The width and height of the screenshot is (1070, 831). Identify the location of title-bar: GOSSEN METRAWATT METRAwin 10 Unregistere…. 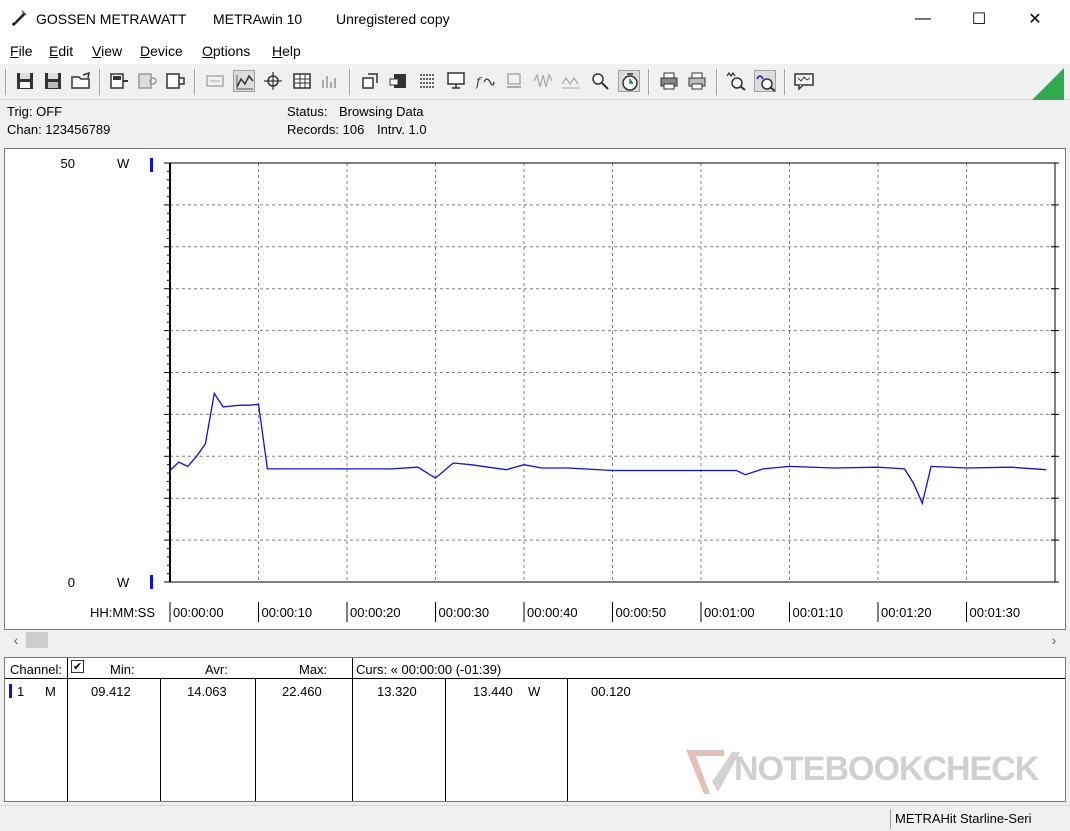
(535, 19).